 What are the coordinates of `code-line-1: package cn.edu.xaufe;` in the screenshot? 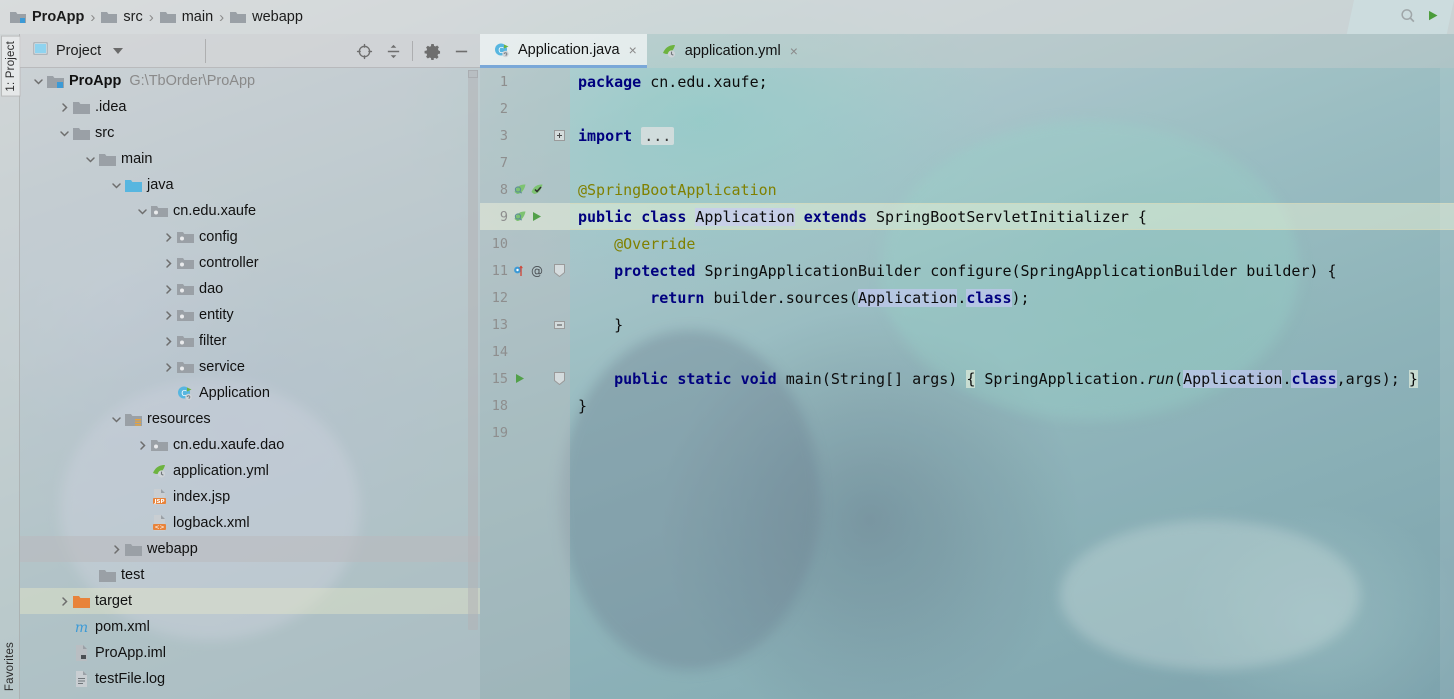 It's located at (1012, 81).